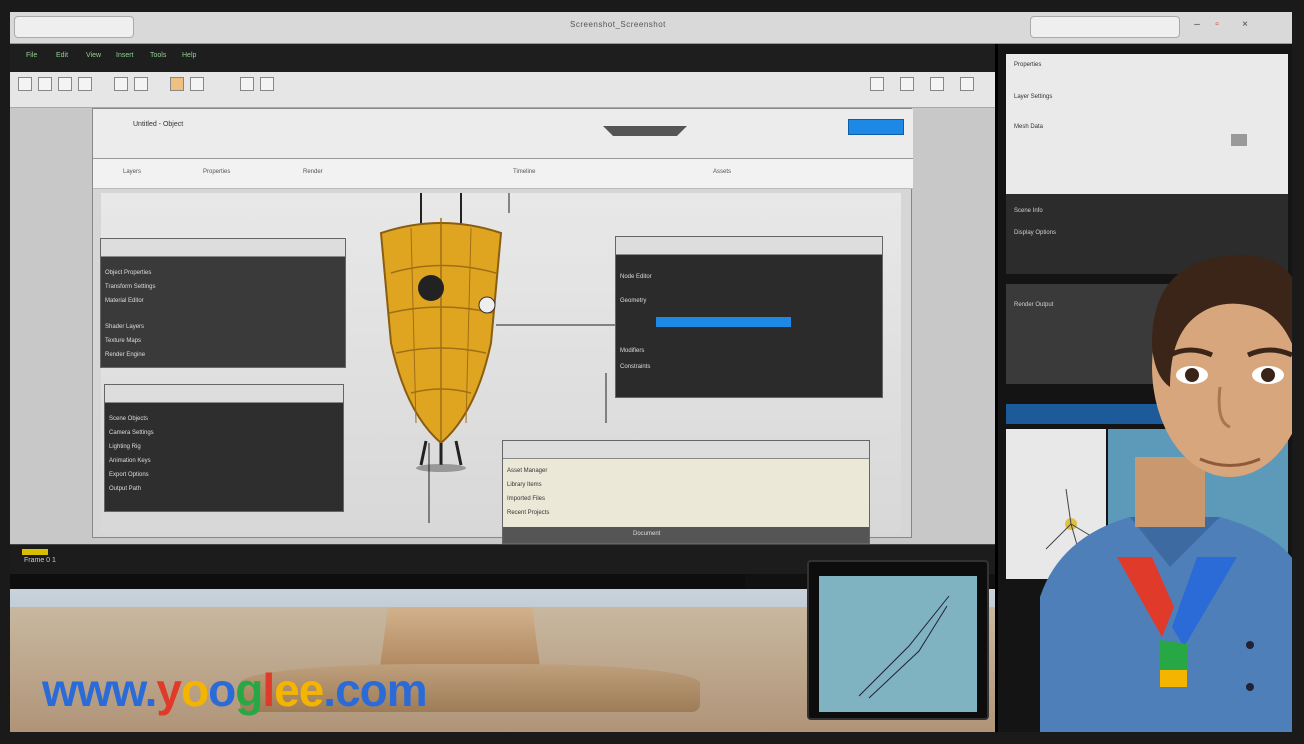  What do you see at coordinates (686, 471) in the screenshot?
I see `panel-row: Asset Manager` at bounding box center [686, 471].